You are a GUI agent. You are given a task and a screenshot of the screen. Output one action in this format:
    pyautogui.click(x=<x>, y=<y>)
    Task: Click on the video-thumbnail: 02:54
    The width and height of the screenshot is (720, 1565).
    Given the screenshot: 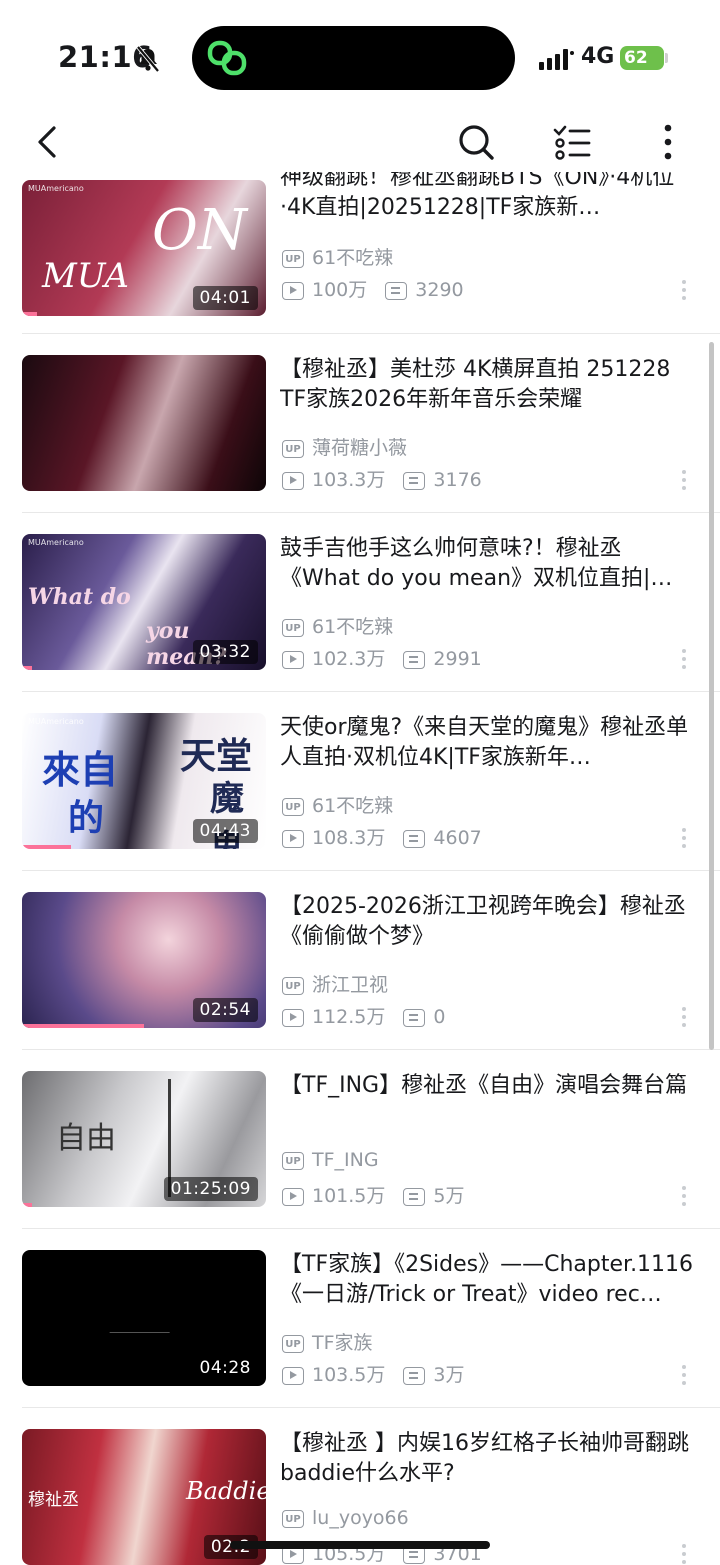 What is the action you would take?
    pyautogui.click(x=144, y=960)
    